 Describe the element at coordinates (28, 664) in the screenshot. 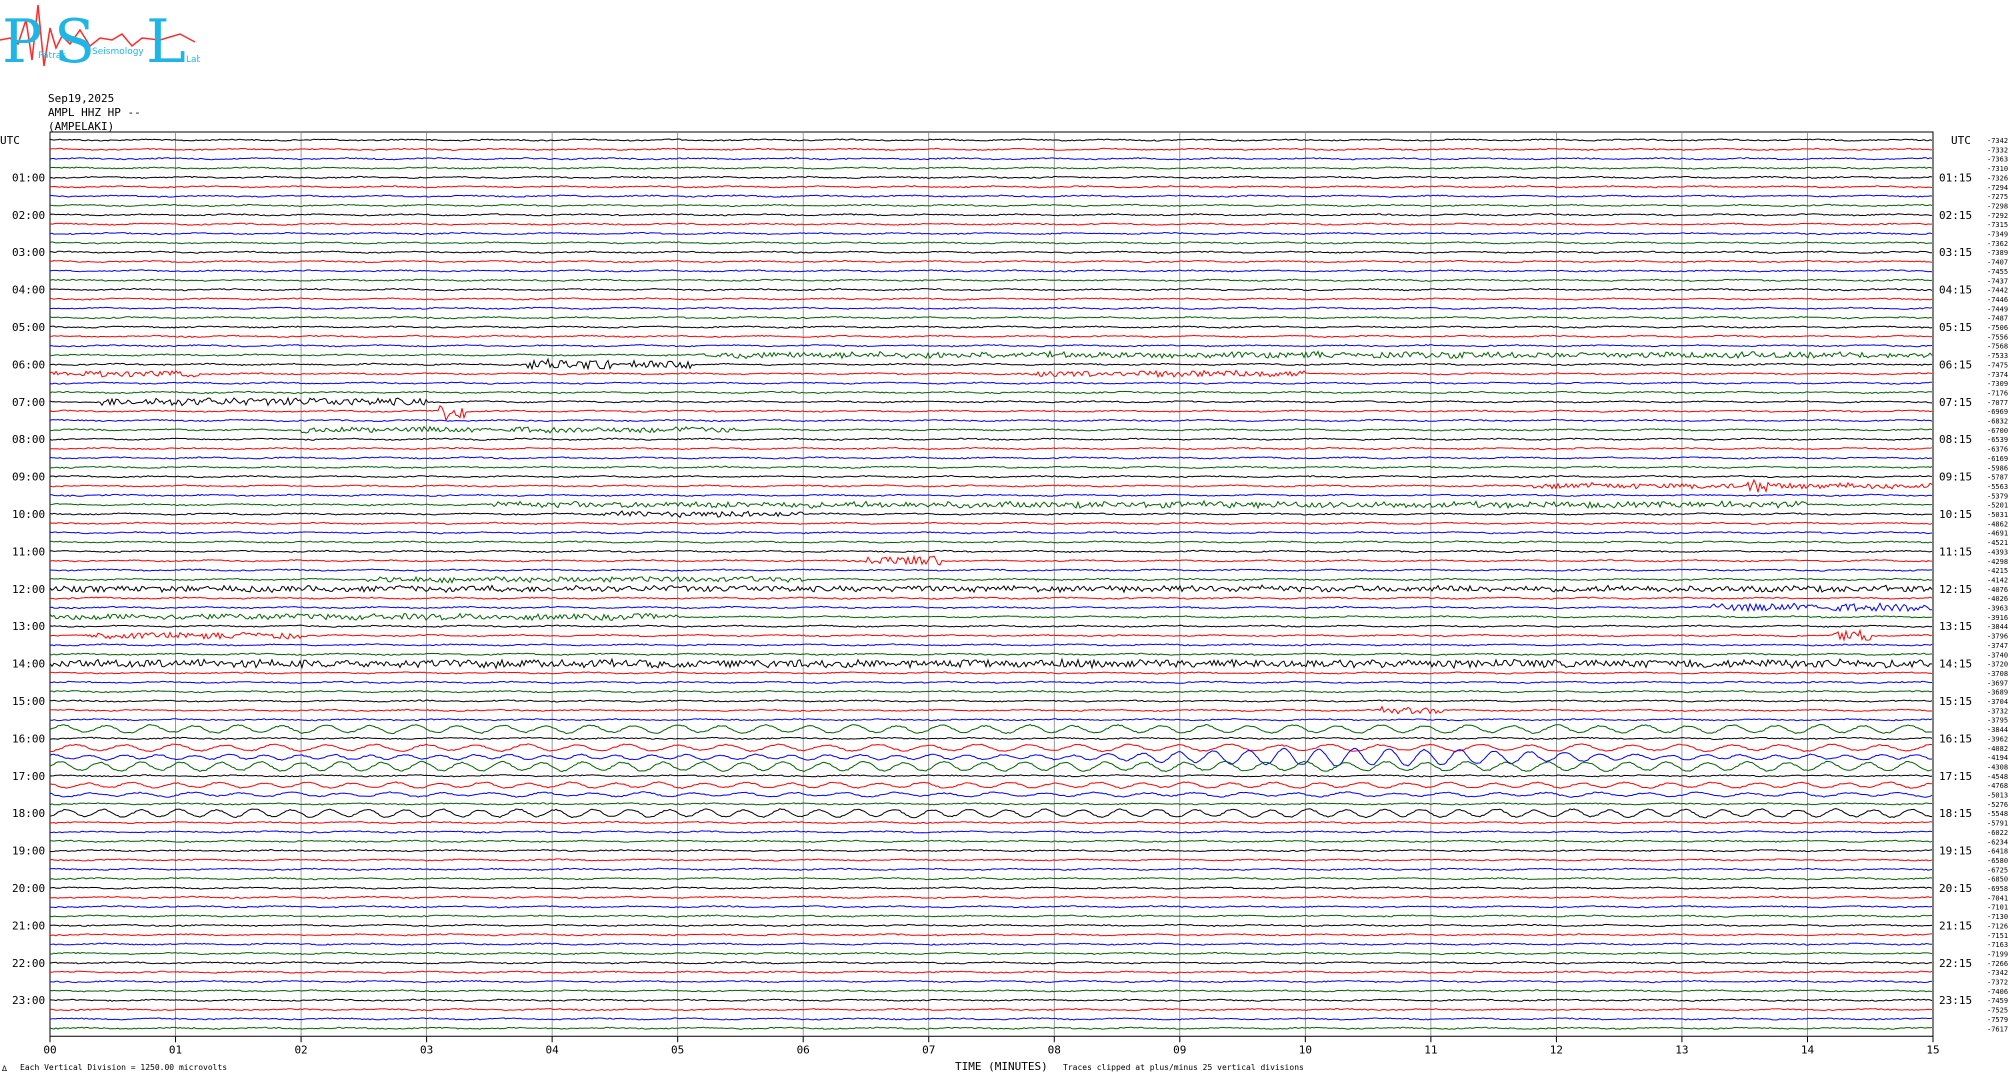

I see `left-hour-label: 14:00` at that location.